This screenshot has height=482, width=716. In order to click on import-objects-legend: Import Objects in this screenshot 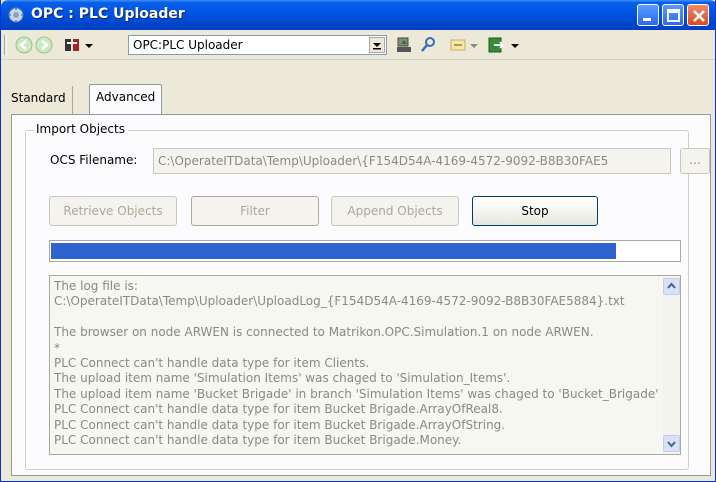, I will do `click(80, 129)`.